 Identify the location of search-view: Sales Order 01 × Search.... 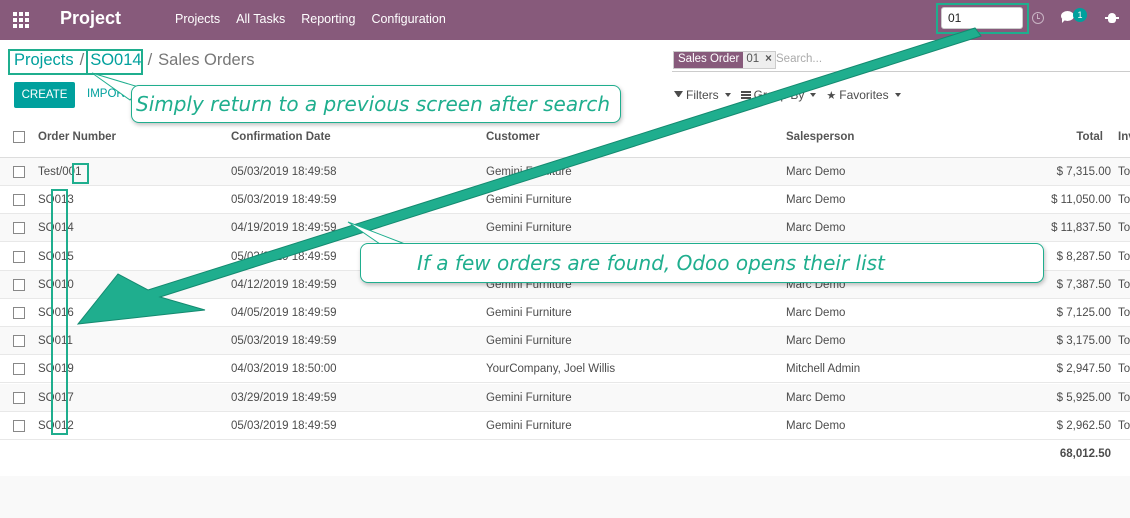
(901, 61).